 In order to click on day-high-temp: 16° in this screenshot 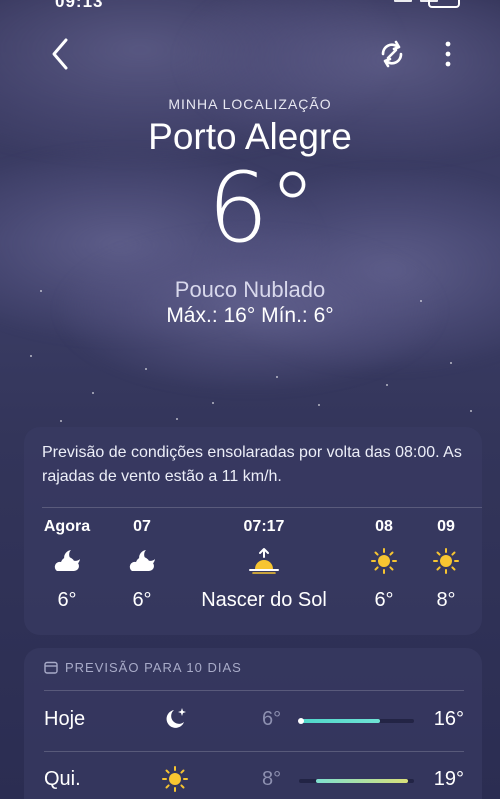, I will do `click(448, 719)`.